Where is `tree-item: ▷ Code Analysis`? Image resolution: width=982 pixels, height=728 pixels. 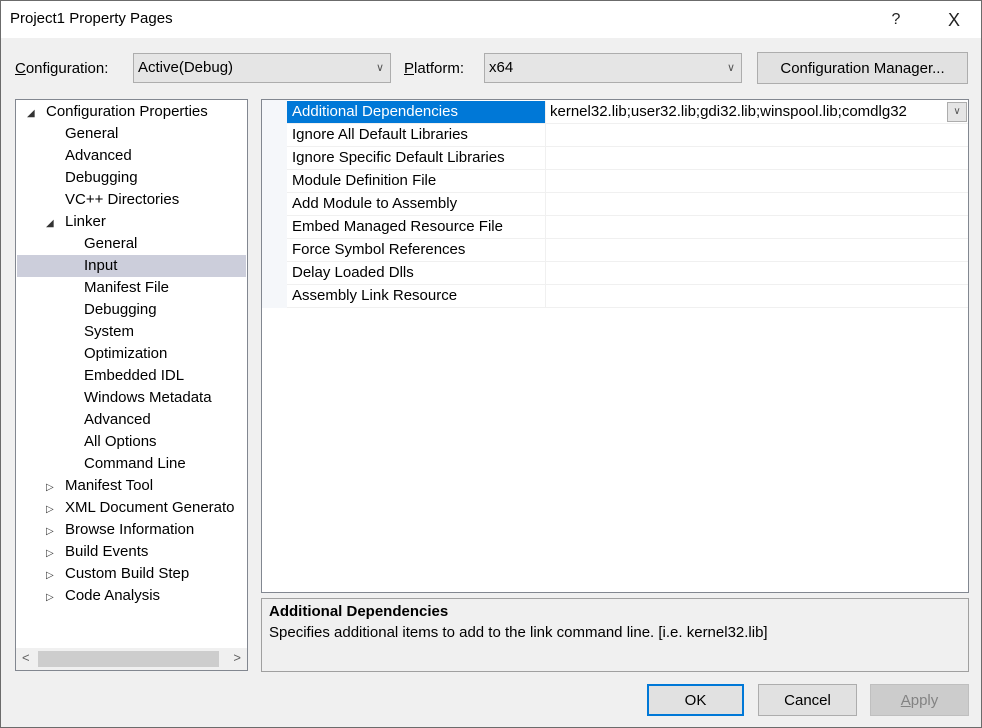 tree-item: ▷ Code Analysis is located at coordinates (131, 596).